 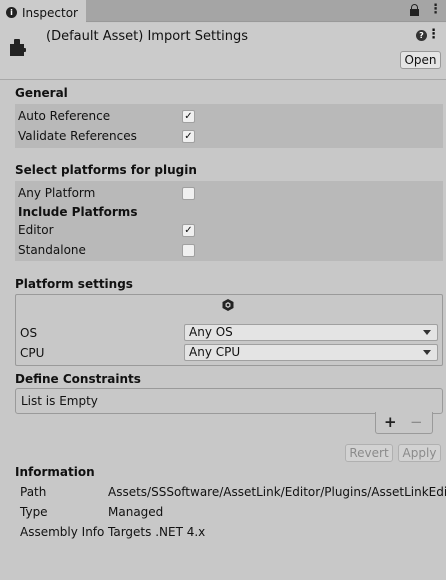 I want to click on general-section-title: General, so click(x=41, y=93).